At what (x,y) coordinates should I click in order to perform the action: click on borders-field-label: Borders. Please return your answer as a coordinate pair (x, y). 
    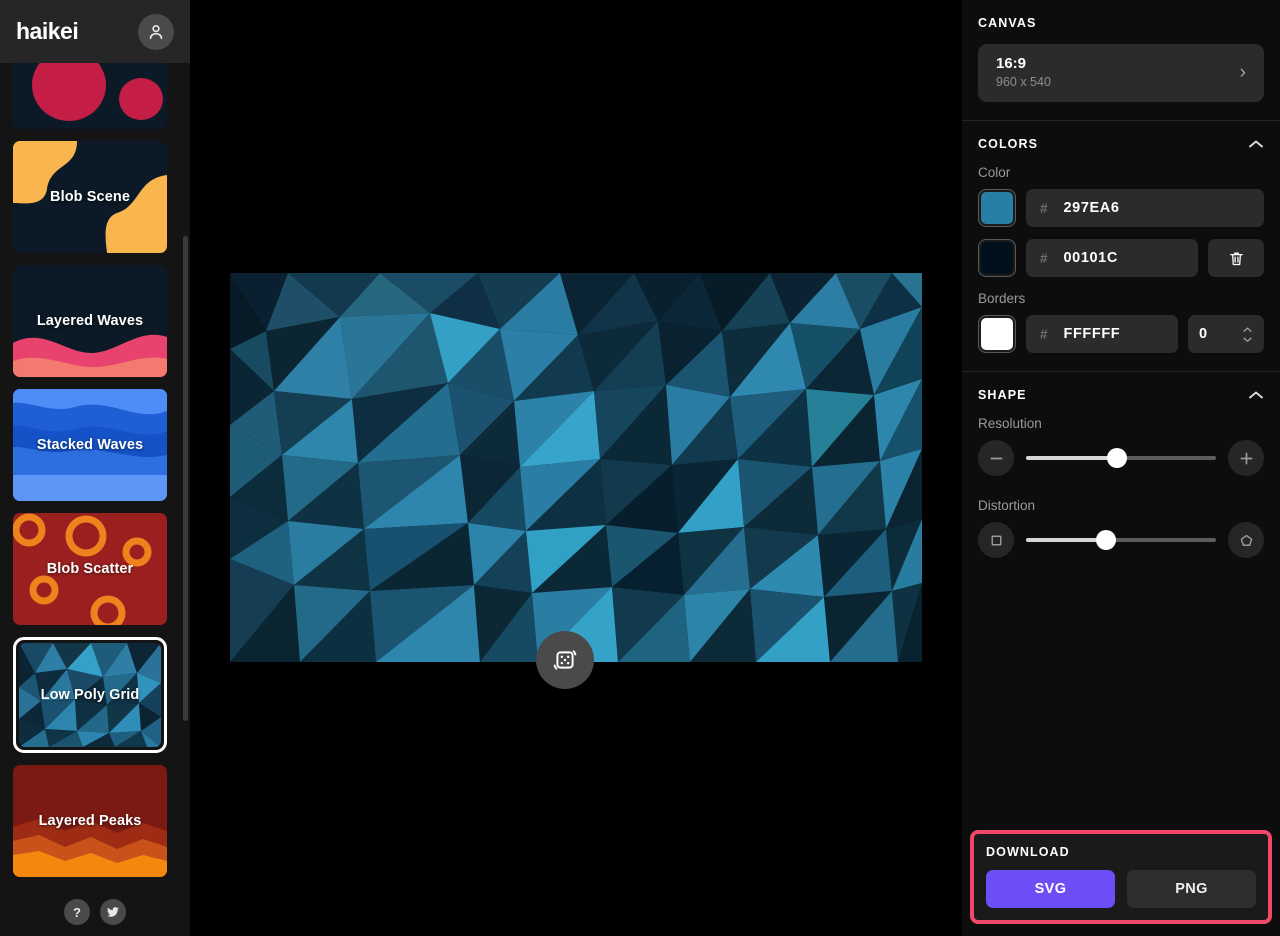
    Looking at the image, I should click on (1002, 298).